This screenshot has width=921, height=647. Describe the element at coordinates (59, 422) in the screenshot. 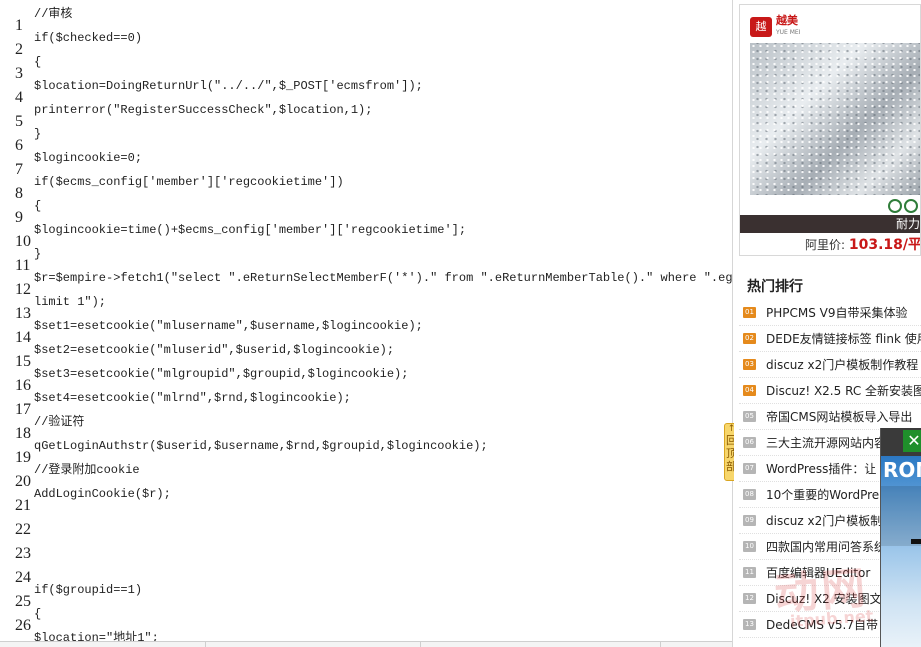

I see `code-line: //验证符` at that location.